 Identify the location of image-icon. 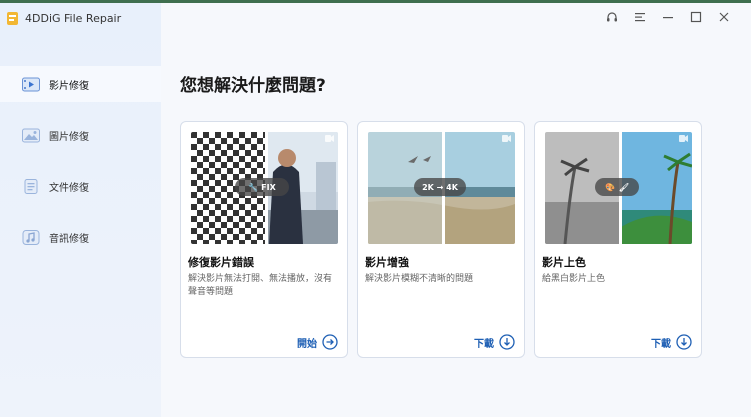
(31, 135).